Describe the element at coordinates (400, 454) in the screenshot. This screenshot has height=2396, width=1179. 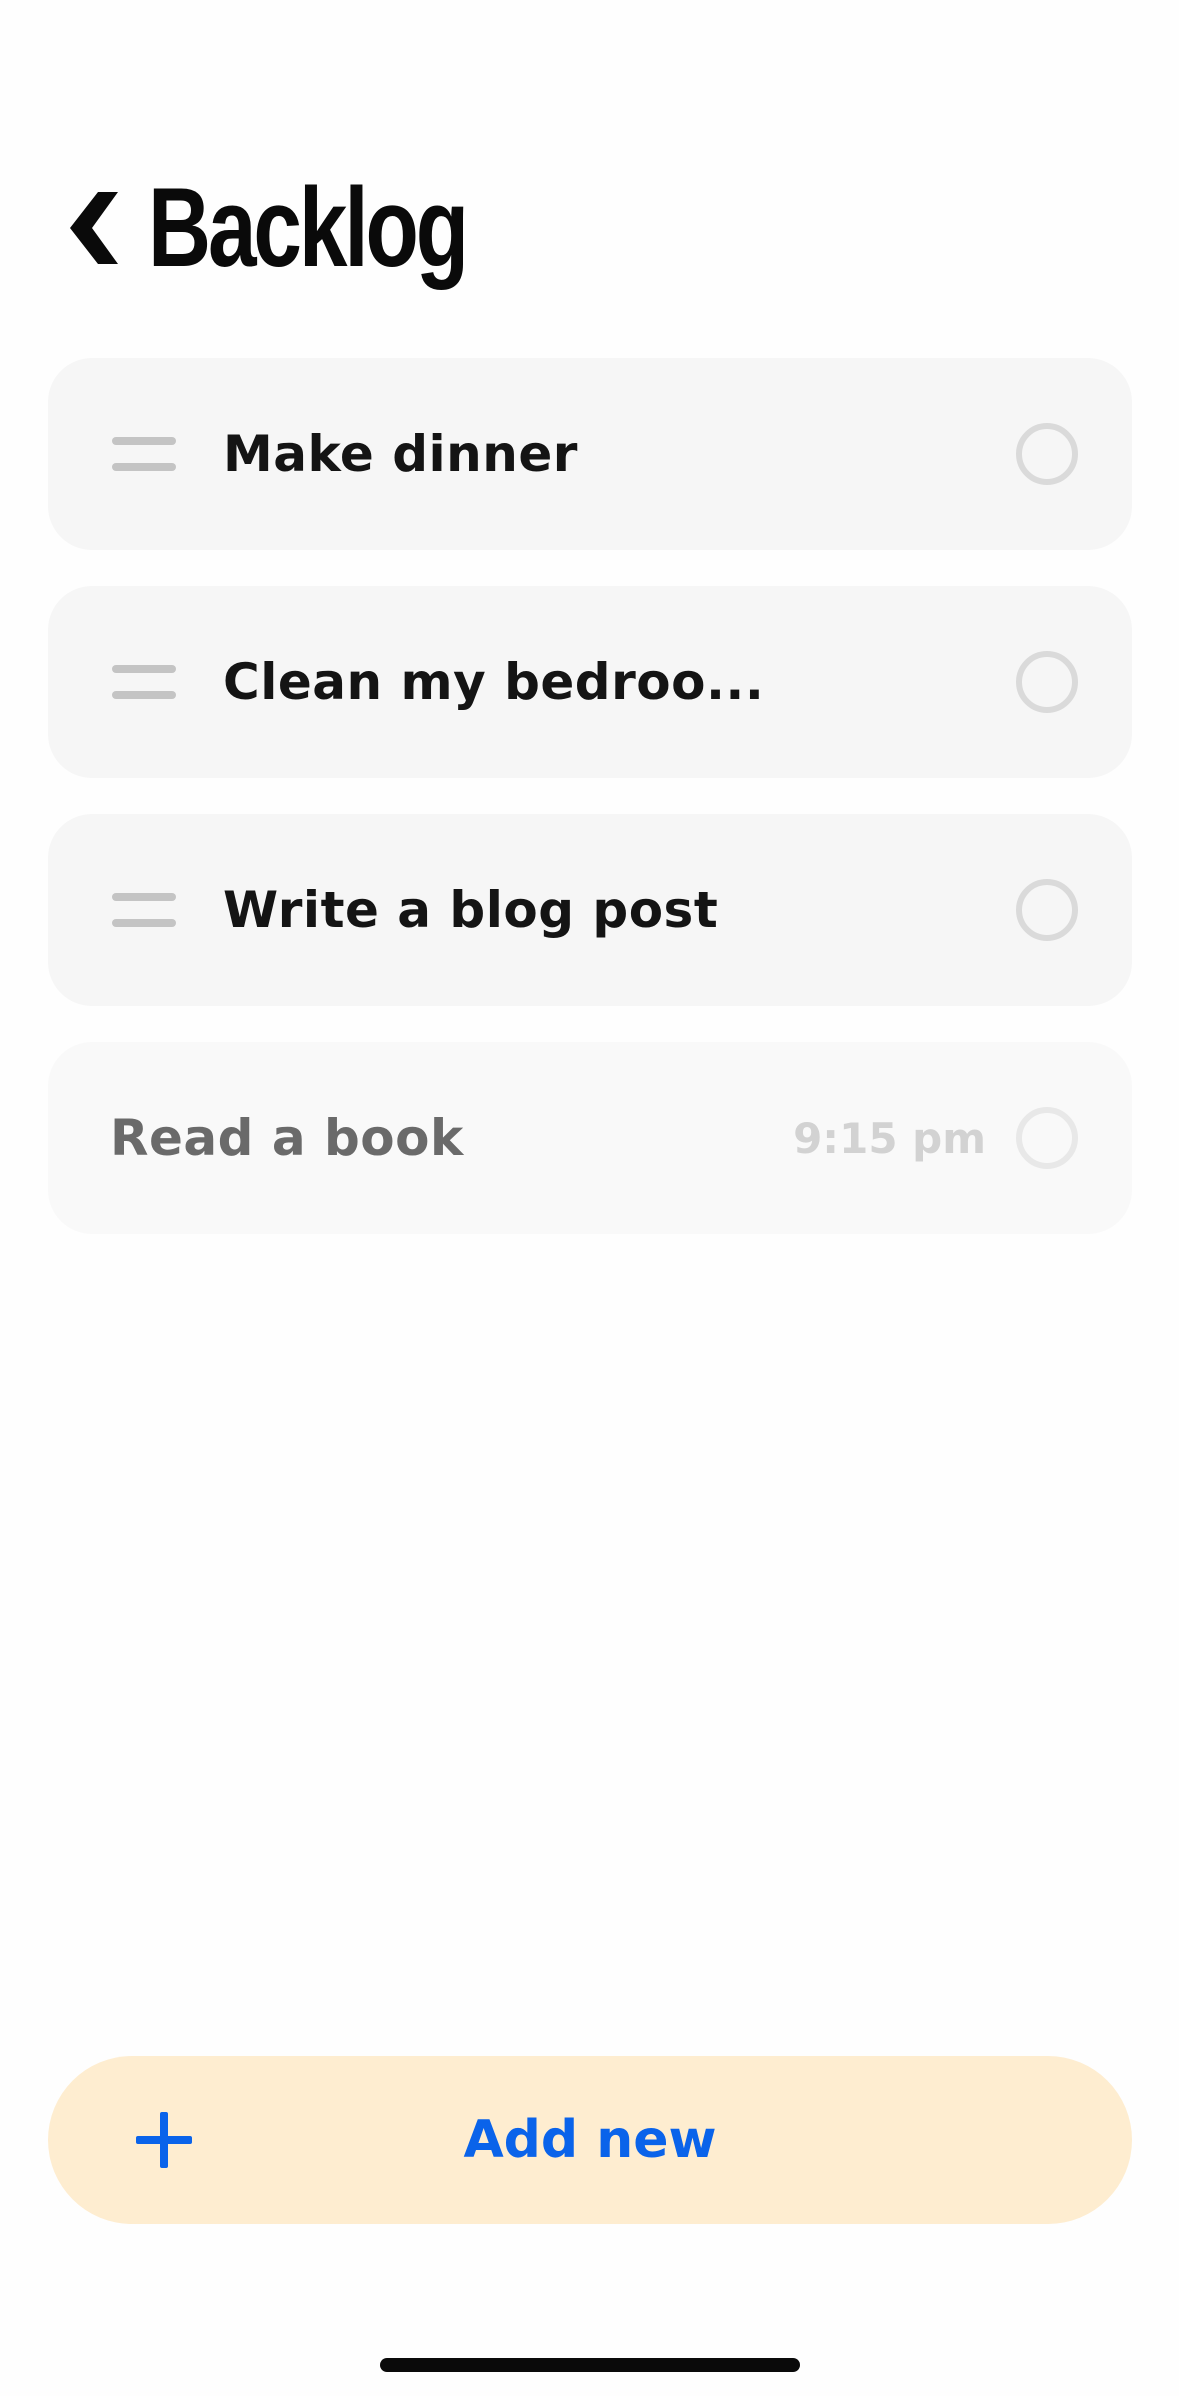
I see `task-label: Make dinner` at that location.